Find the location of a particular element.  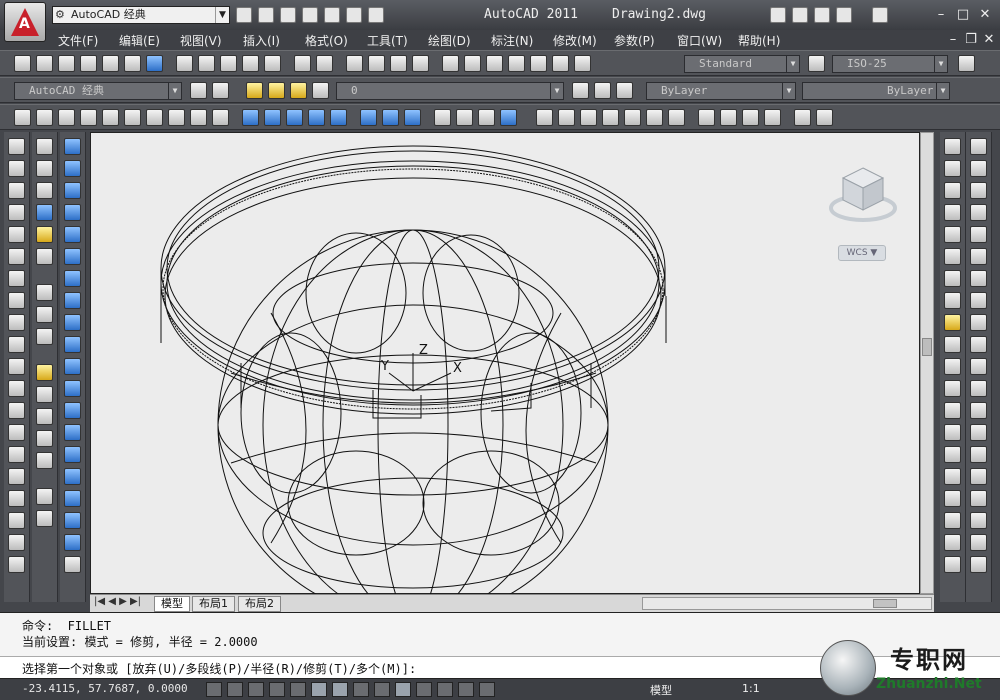

cut-icon is located at coordinates (184, 63).